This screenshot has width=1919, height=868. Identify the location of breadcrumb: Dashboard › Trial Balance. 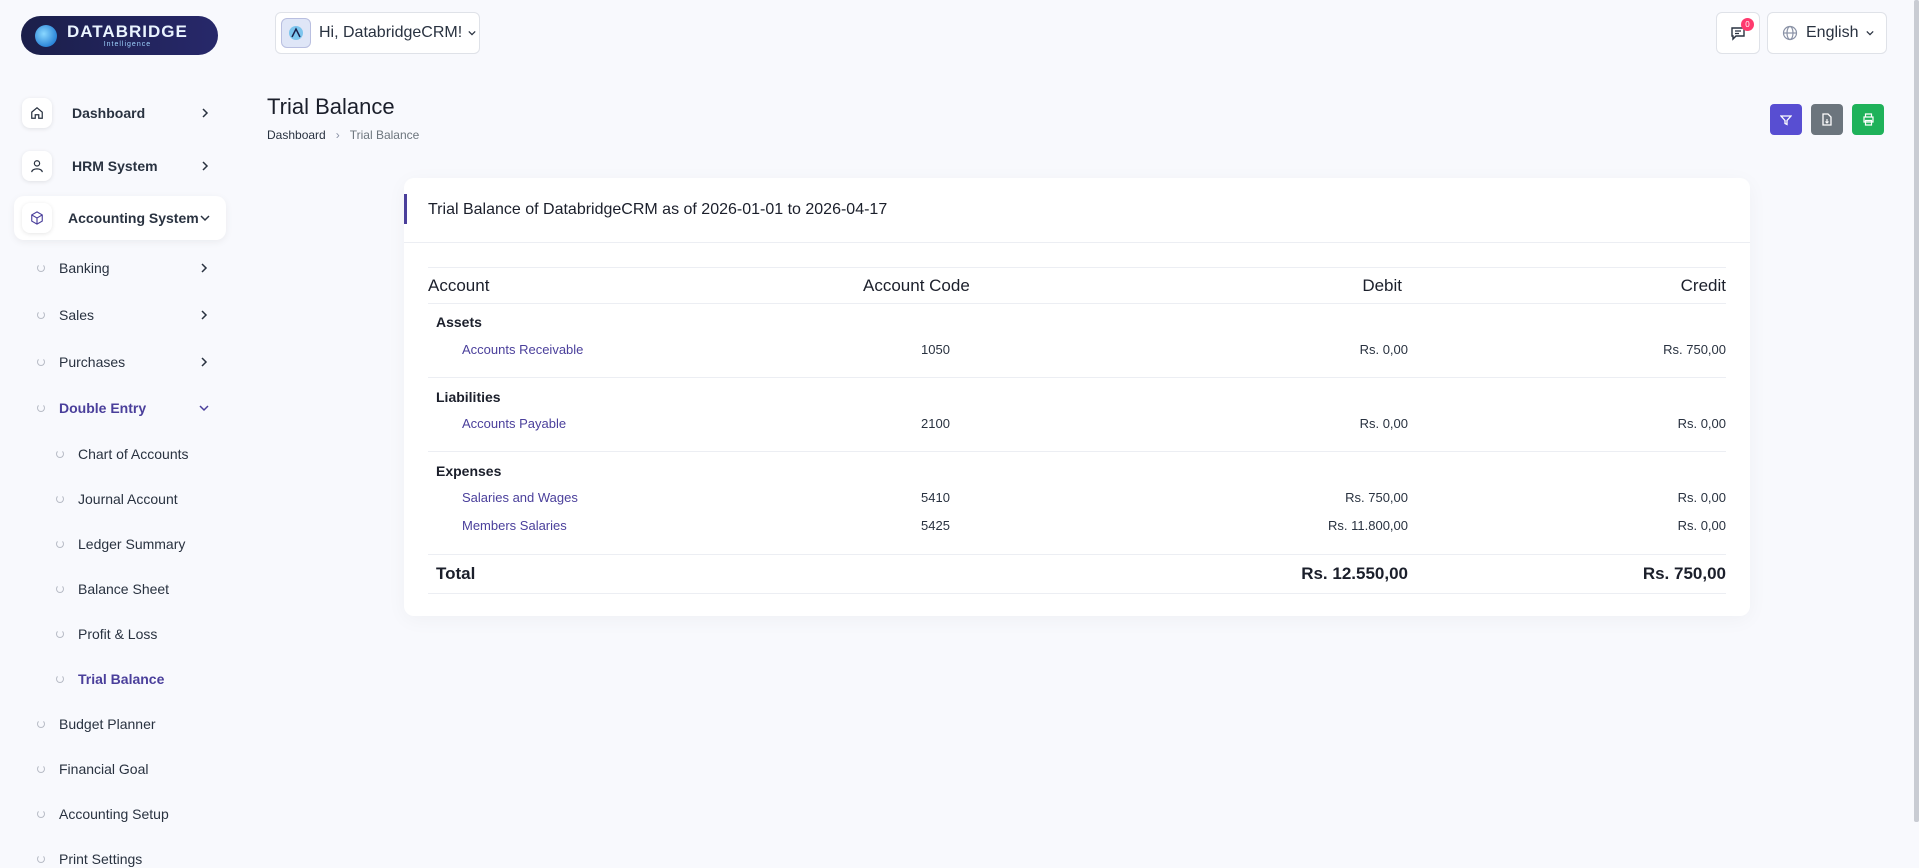
(343, 135).